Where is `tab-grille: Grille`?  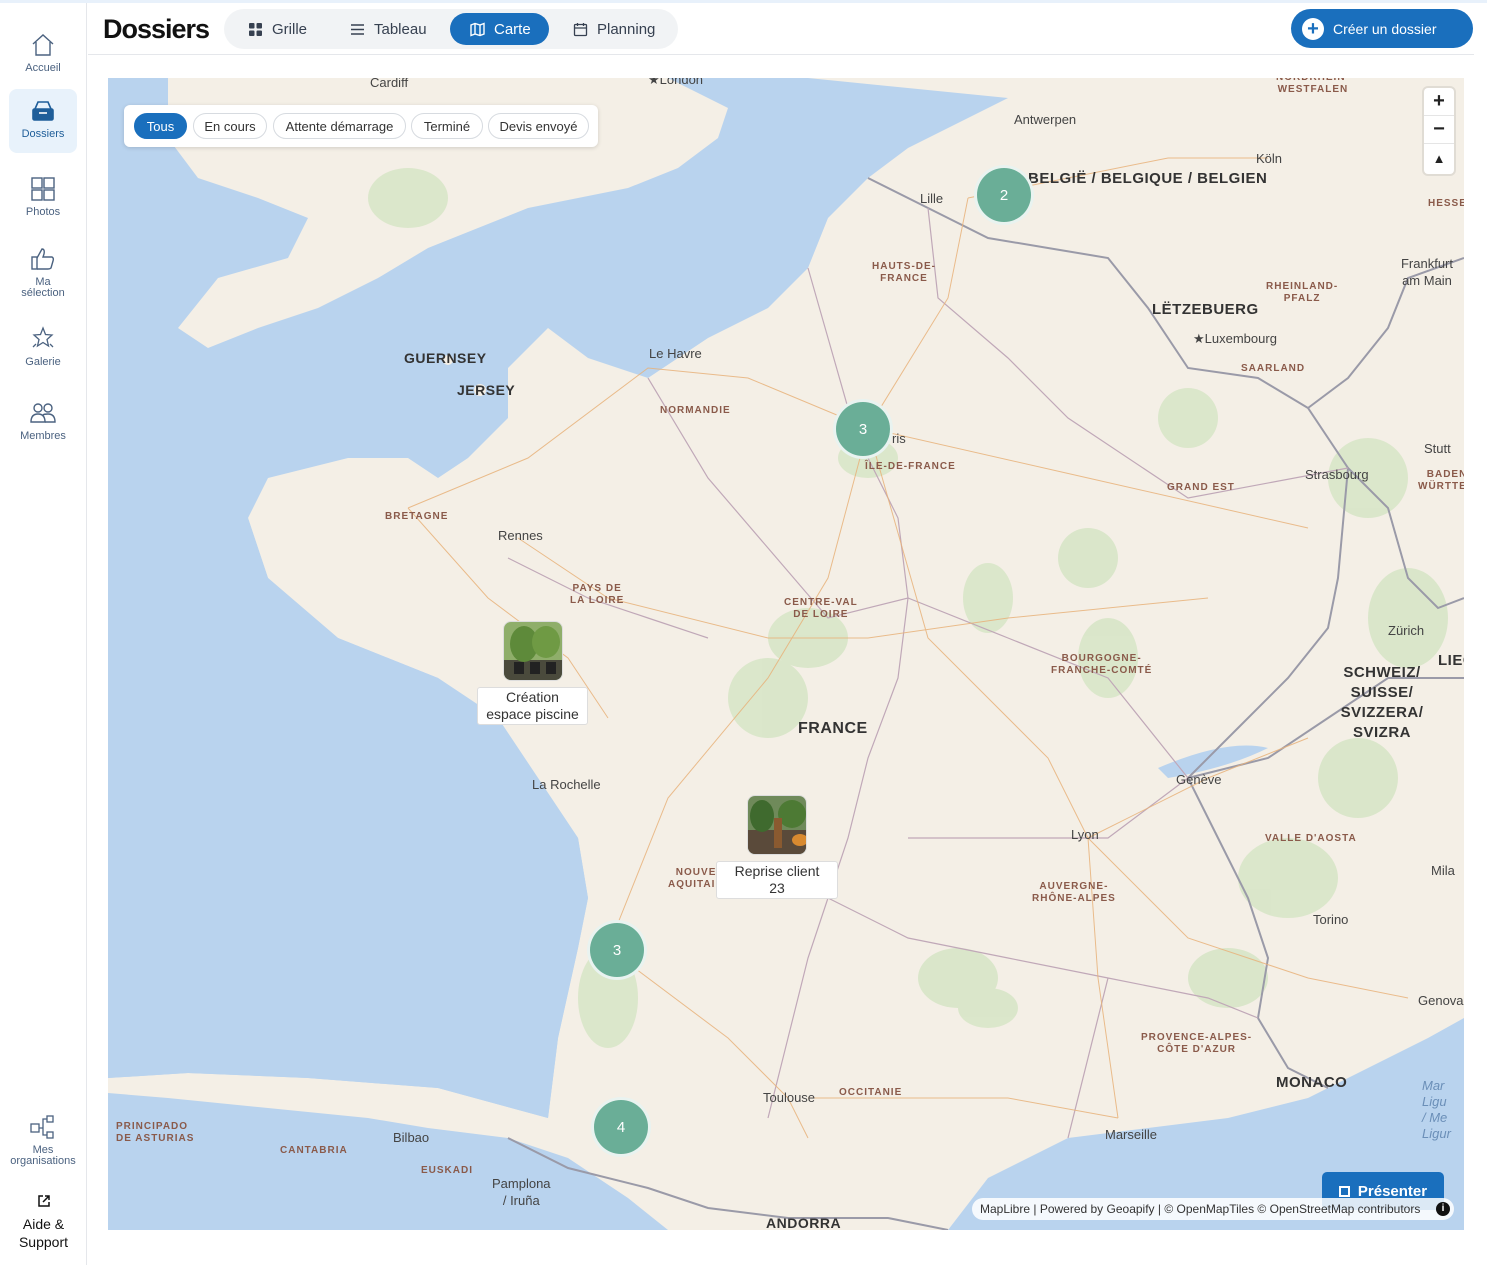
tab-grille: Grille is located at coordinates (288, 29).